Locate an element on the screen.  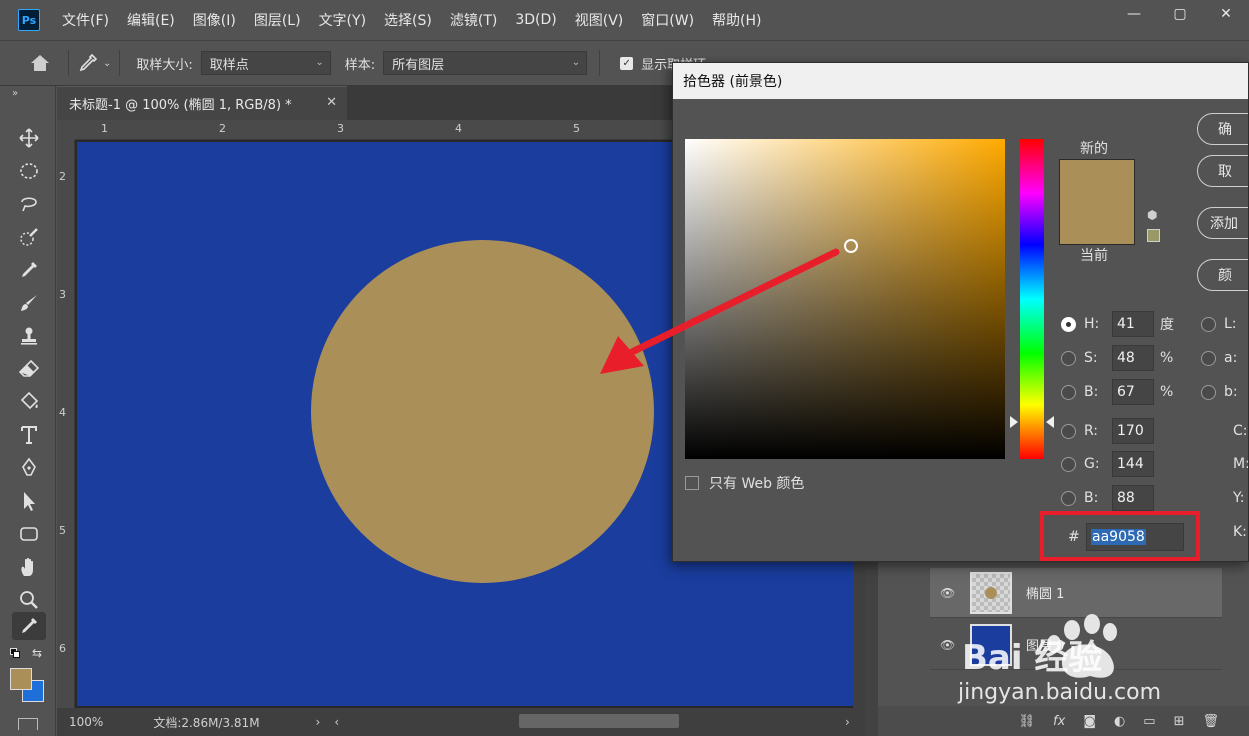
ruler-tick-label: 3 is located at coordinates (340, 128).